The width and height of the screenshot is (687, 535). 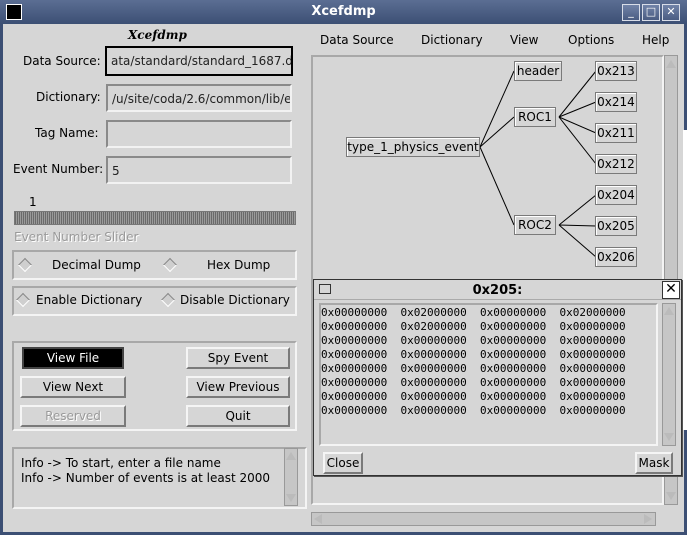 I want to click on minimize-icon: _, so click(x=631, y=12).